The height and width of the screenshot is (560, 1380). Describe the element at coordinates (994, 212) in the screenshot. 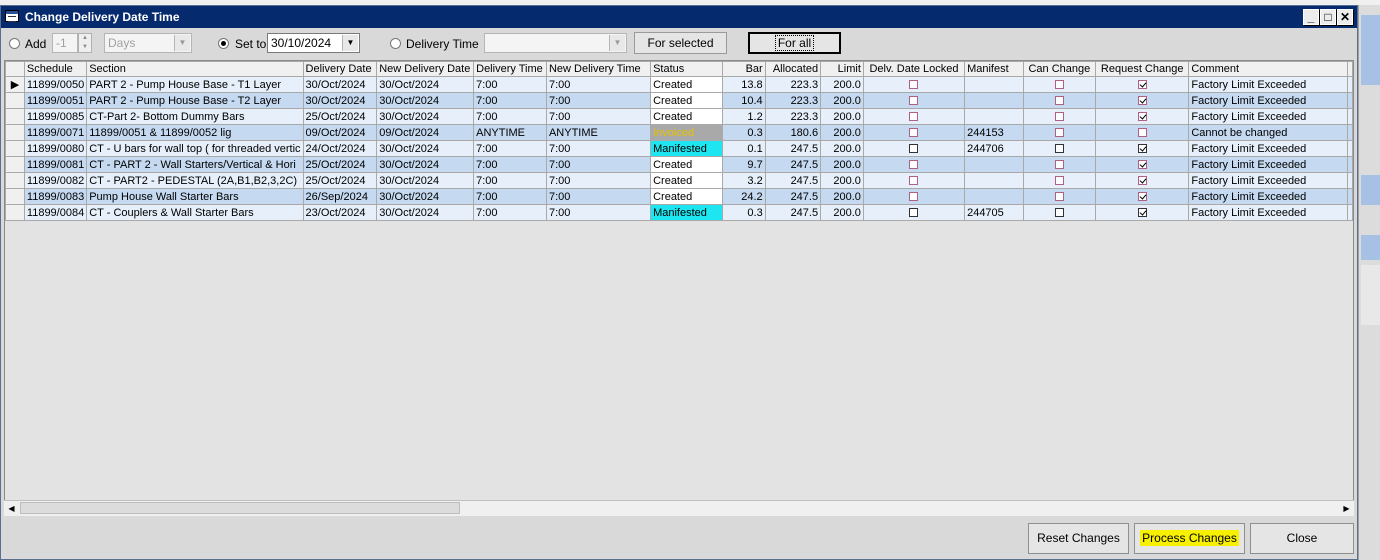

I see `cell-manifest: 244705` at that location.